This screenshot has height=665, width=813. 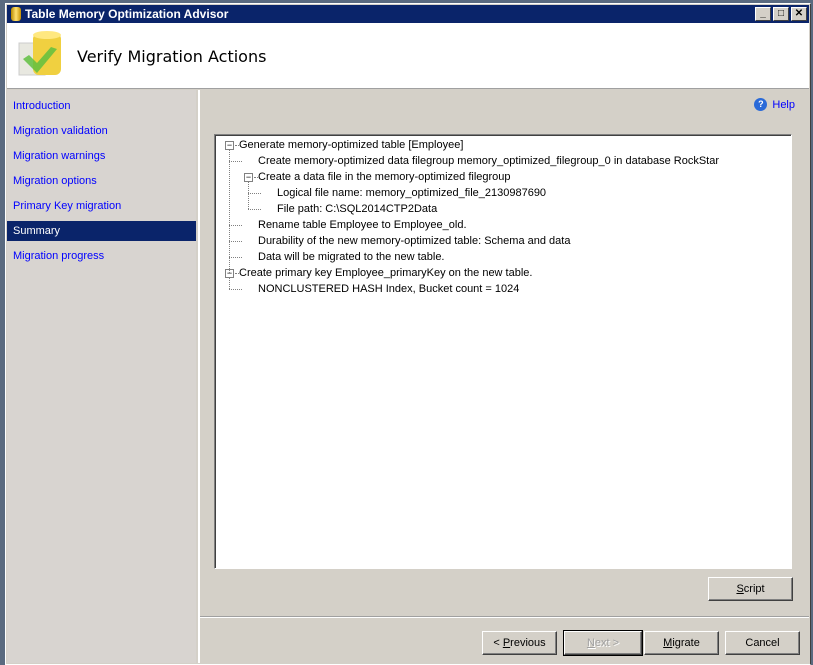 What do you see at coordinates (101, 206) in the screenshot?
I see `sidebar-item-primary-key-migration: Primary Key migration` at bounding box center [101, 206].